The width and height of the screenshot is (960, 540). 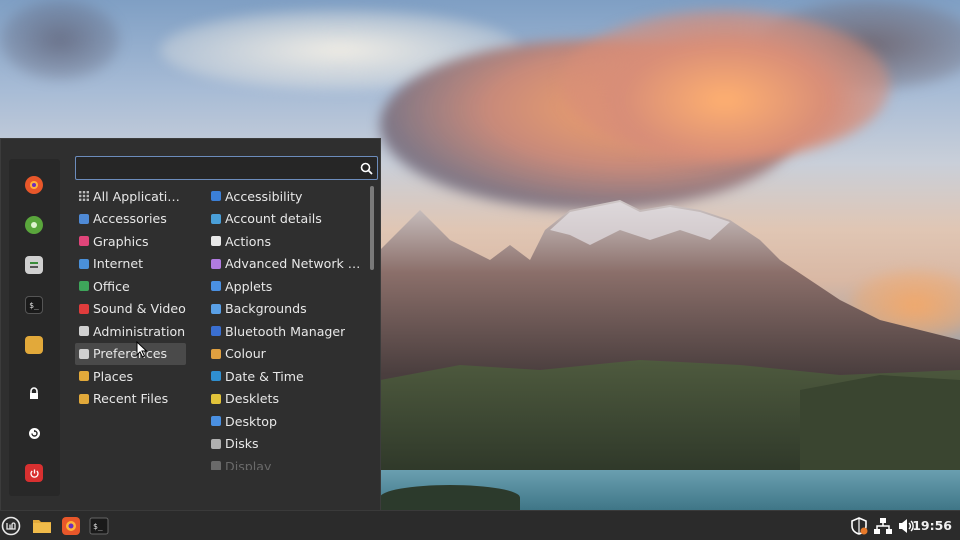 What do you see at coordinates (34, 265) in the screenshot?
I see `system-settings-icon` at bounding box center [34, 265].